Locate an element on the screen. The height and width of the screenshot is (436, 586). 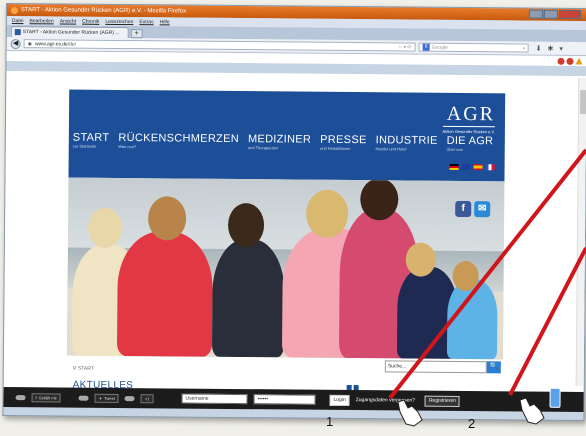
nav-sublabel: Über uns is located at coordinates (454, 149).